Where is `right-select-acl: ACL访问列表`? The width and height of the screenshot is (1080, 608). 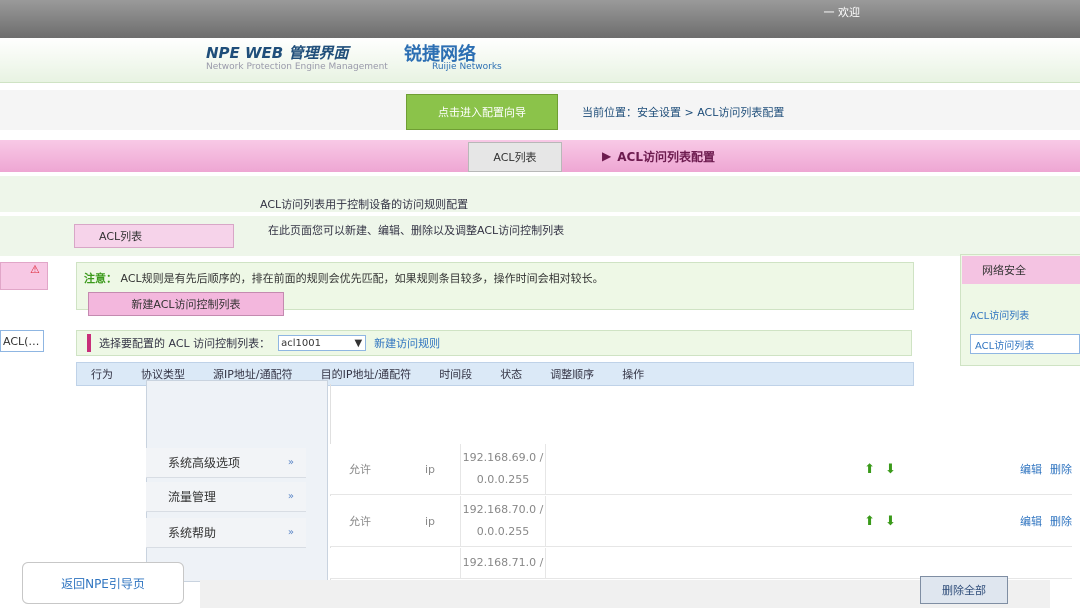 right-select-acl: ACL访问列表 is located at coordinates (1025, 344).